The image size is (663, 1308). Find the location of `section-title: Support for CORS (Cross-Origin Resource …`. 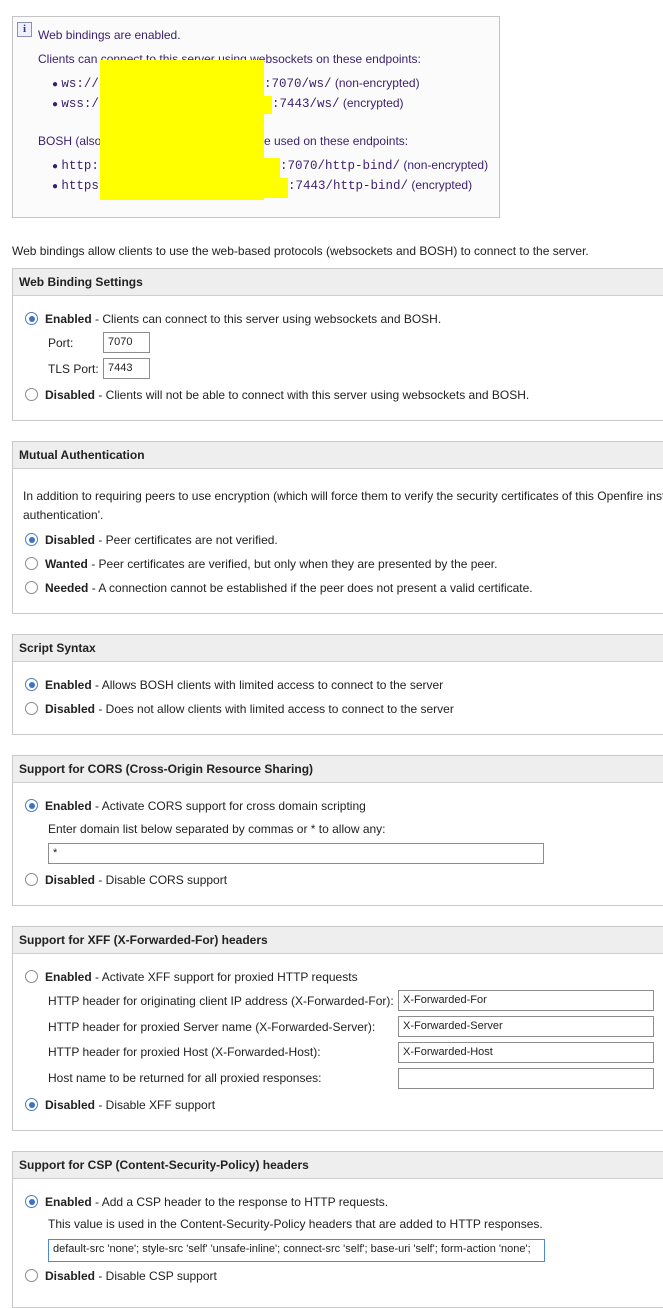

section-title: Support for CORS (Cross-Origin Resource … is located at coordinates (338, 769).